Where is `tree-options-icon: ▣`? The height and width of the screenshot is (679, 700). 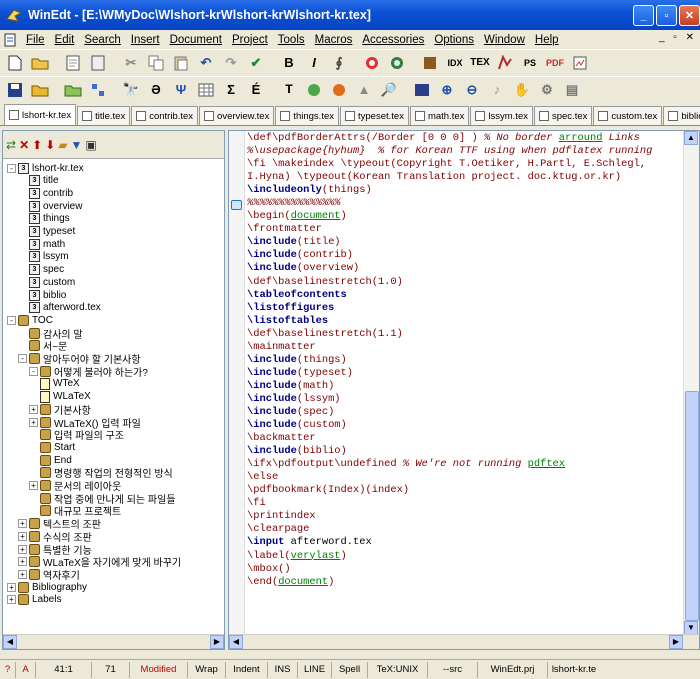 tree-options-icon: ▣ is located at coordinates (90, 145).